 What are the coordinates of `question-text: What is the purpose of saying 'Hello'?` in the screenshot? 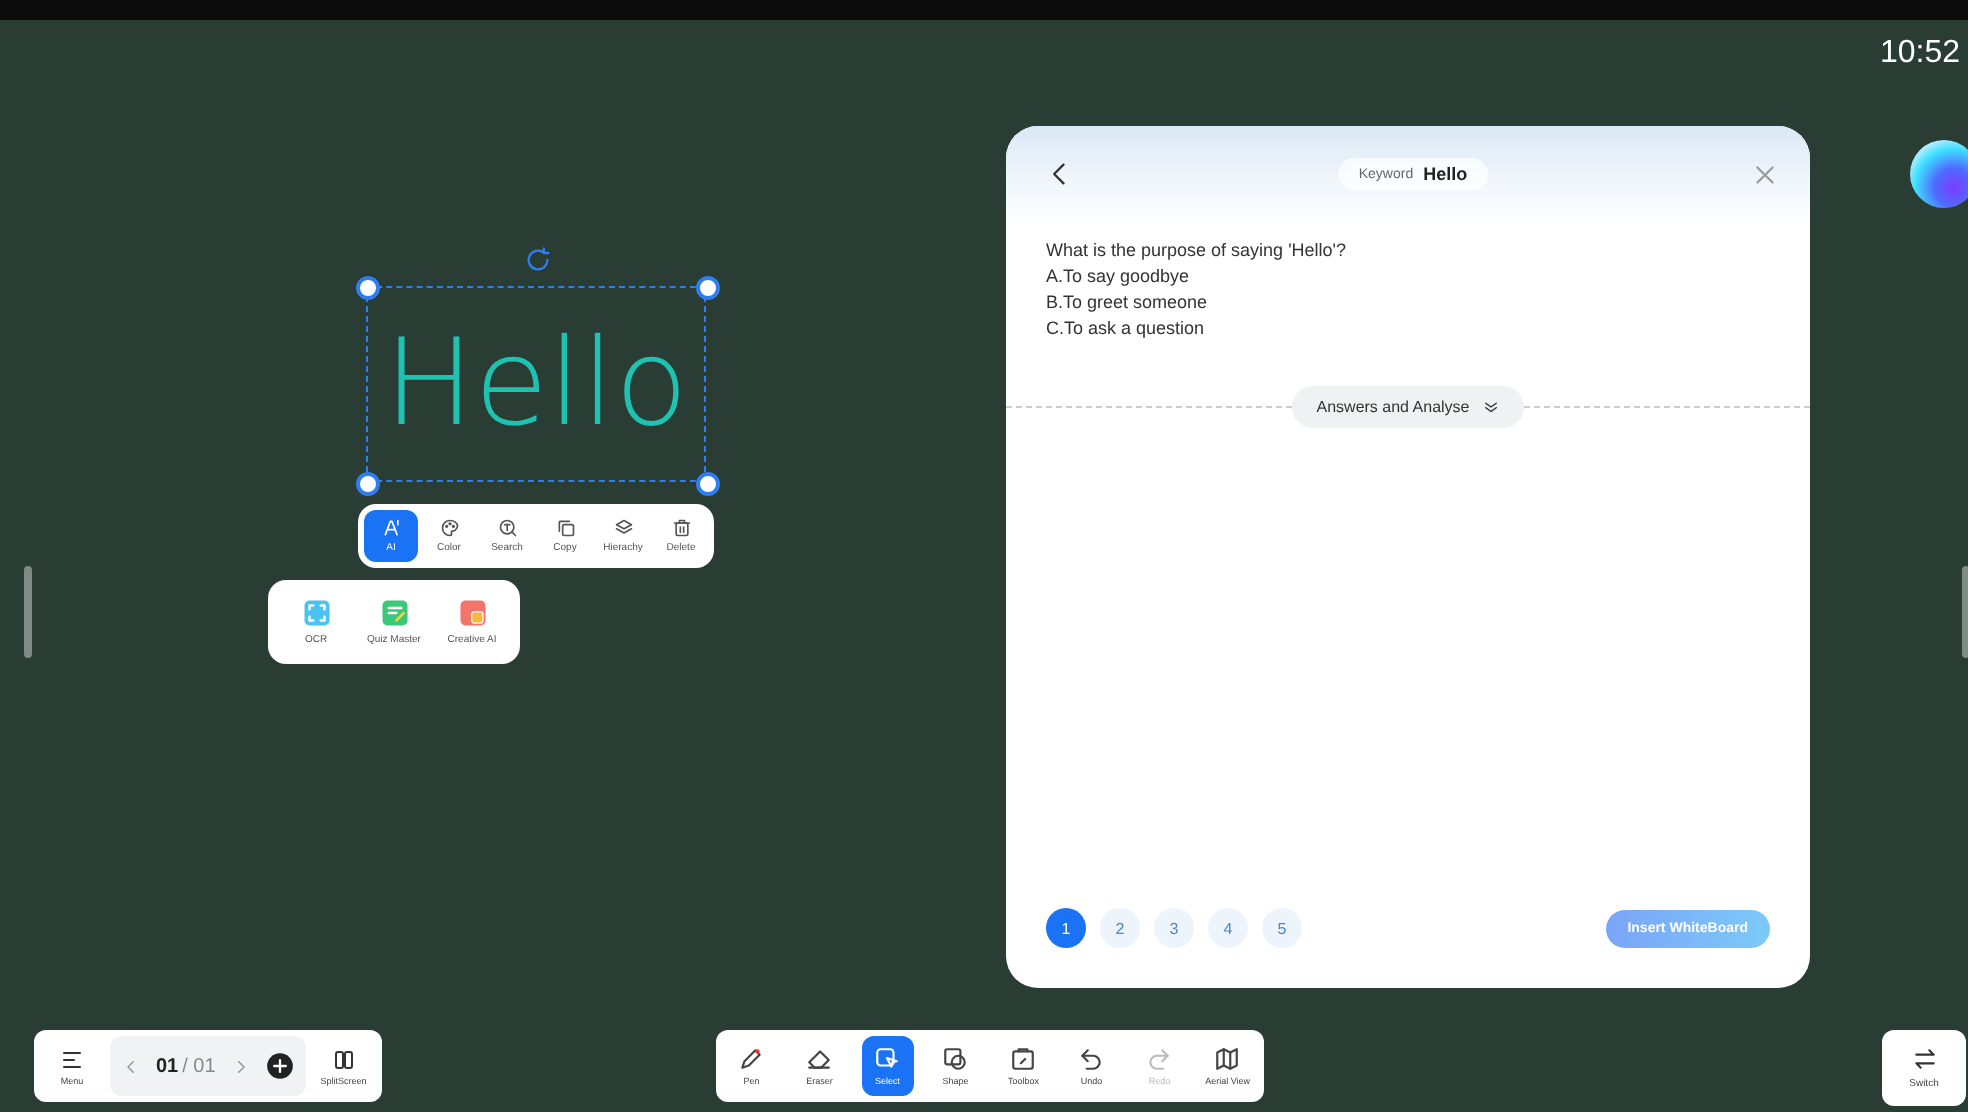 It's located at (1197, 251).